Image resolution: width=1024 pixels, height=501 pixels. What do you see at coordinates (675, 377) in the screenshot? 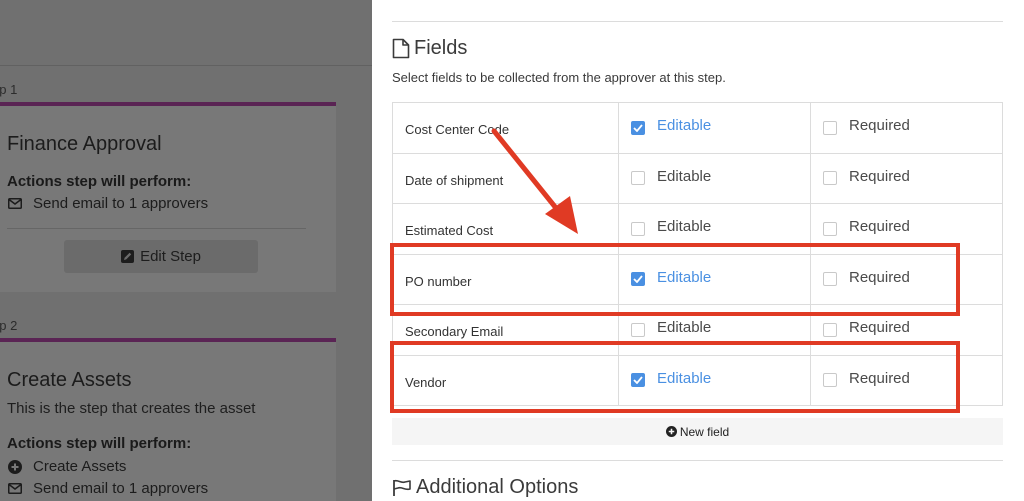
I see `highlight-box-vendor` at bounding box center [675, 377].